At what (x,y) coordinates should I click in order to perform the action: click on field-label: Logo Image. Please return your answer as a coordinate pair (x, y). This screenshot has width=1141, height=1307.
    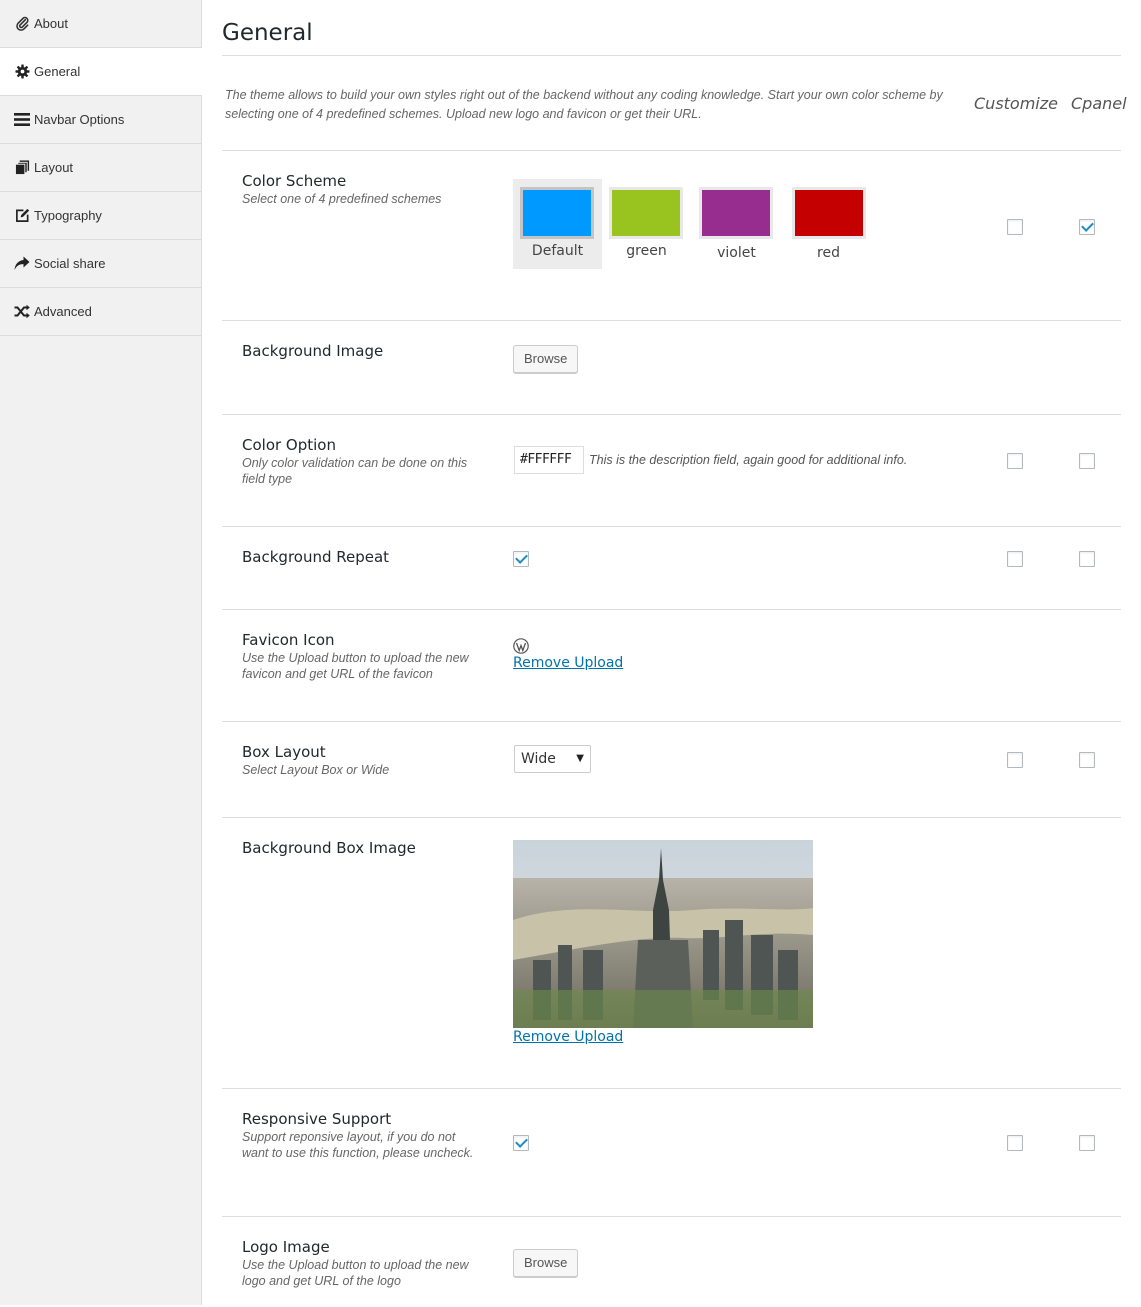
    Looking at the image, I should click on (286, 1247).